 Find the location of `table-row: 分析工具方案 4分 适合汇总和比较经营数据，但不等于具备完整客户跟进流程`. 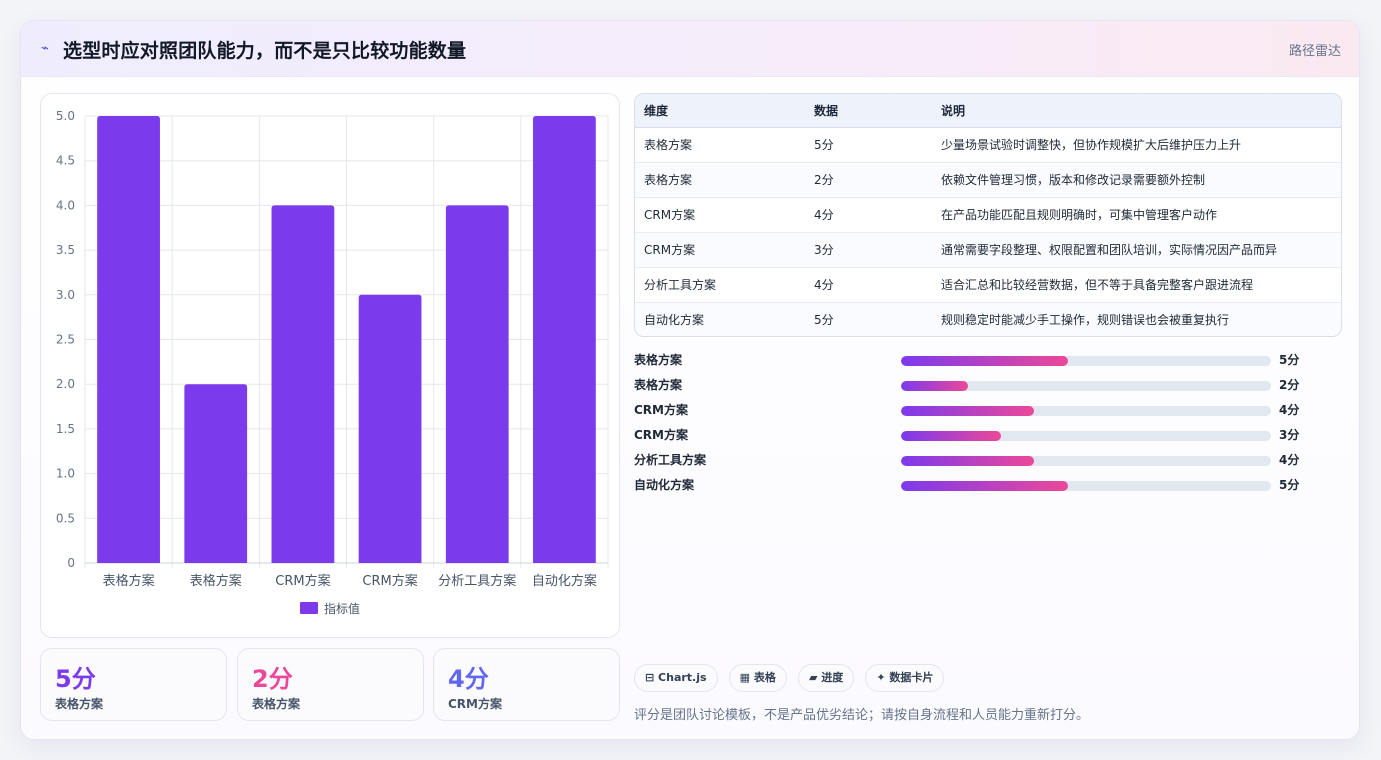

table-row: 分析工具方案 4分 适合汇总和比较经营数据，但不等于具备完整客户跟进流程 is located at coordinates (988, 285).